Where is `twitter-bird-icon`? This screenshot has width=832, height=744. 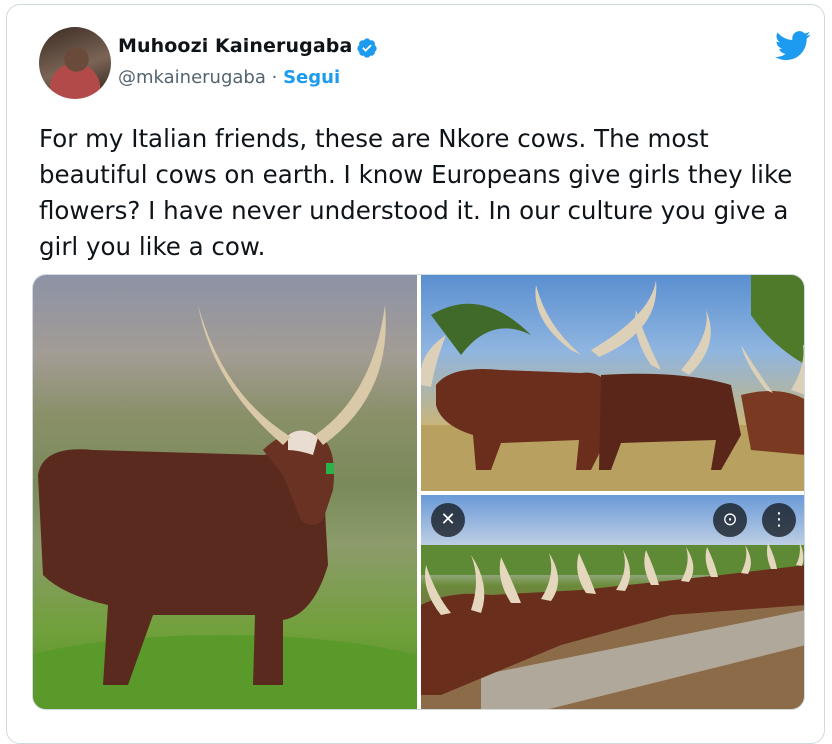
twitter-bird-icon is located at coordinates (793, 46).